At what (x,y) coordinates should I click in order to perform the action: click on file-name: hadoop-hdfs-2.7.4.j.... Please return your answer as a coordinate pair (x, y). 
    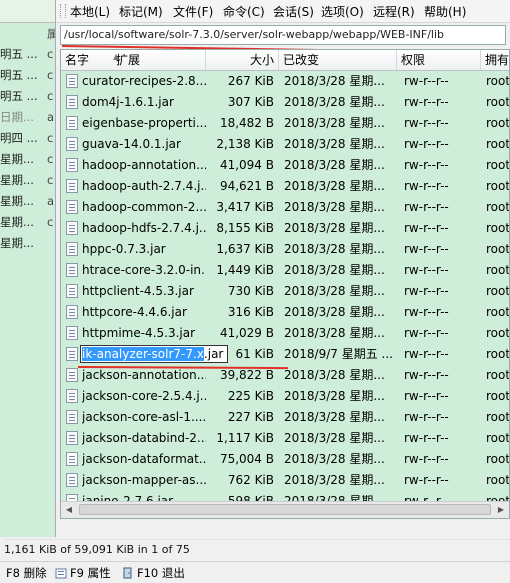
    Looking at the image, I should click on (144, 228).